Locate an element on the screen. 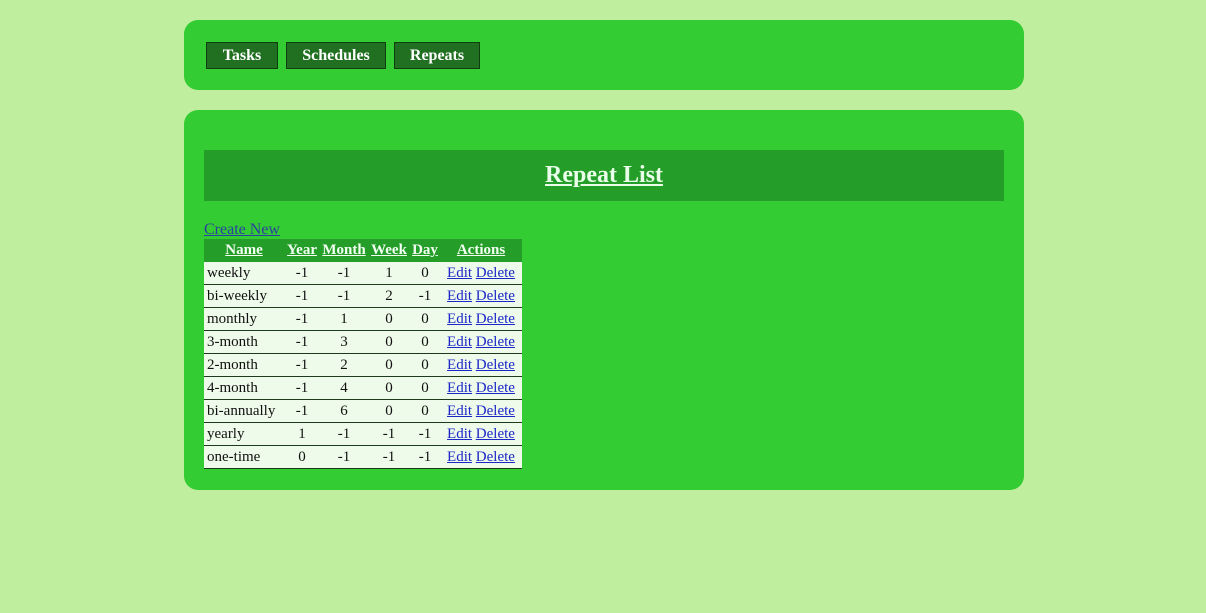 The width and height of the screenshot is (1206, 613). page-title: Repeat List is located at coordinates (604, 175).